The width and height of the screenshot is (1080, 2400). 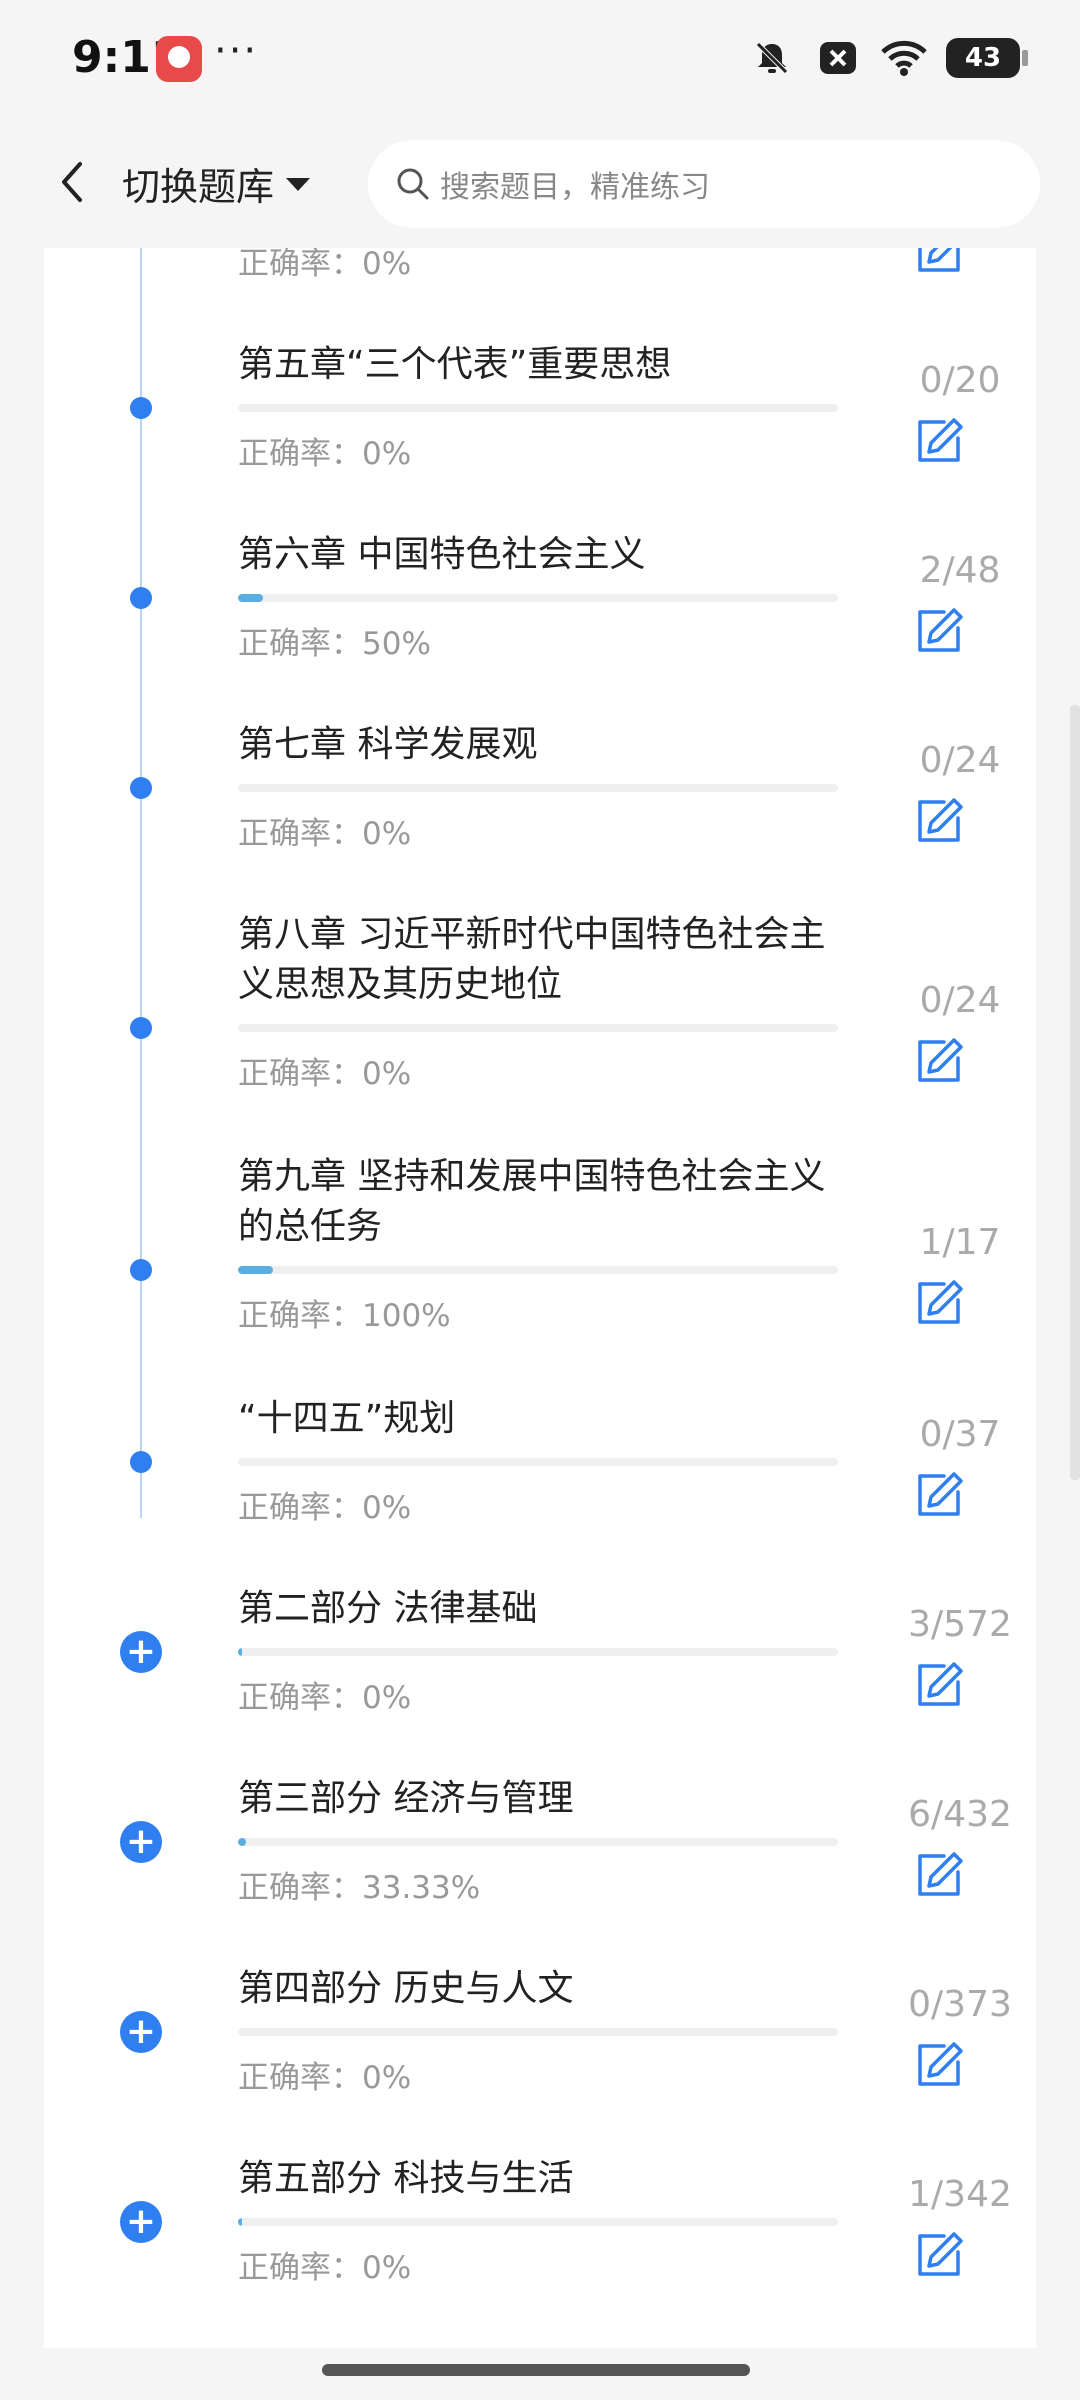 What do you see at coordinates (406, 1798) in the screenshot?
I see `chapter-title: 第三部分 经济与管理` at bounding box center [406, 1798].